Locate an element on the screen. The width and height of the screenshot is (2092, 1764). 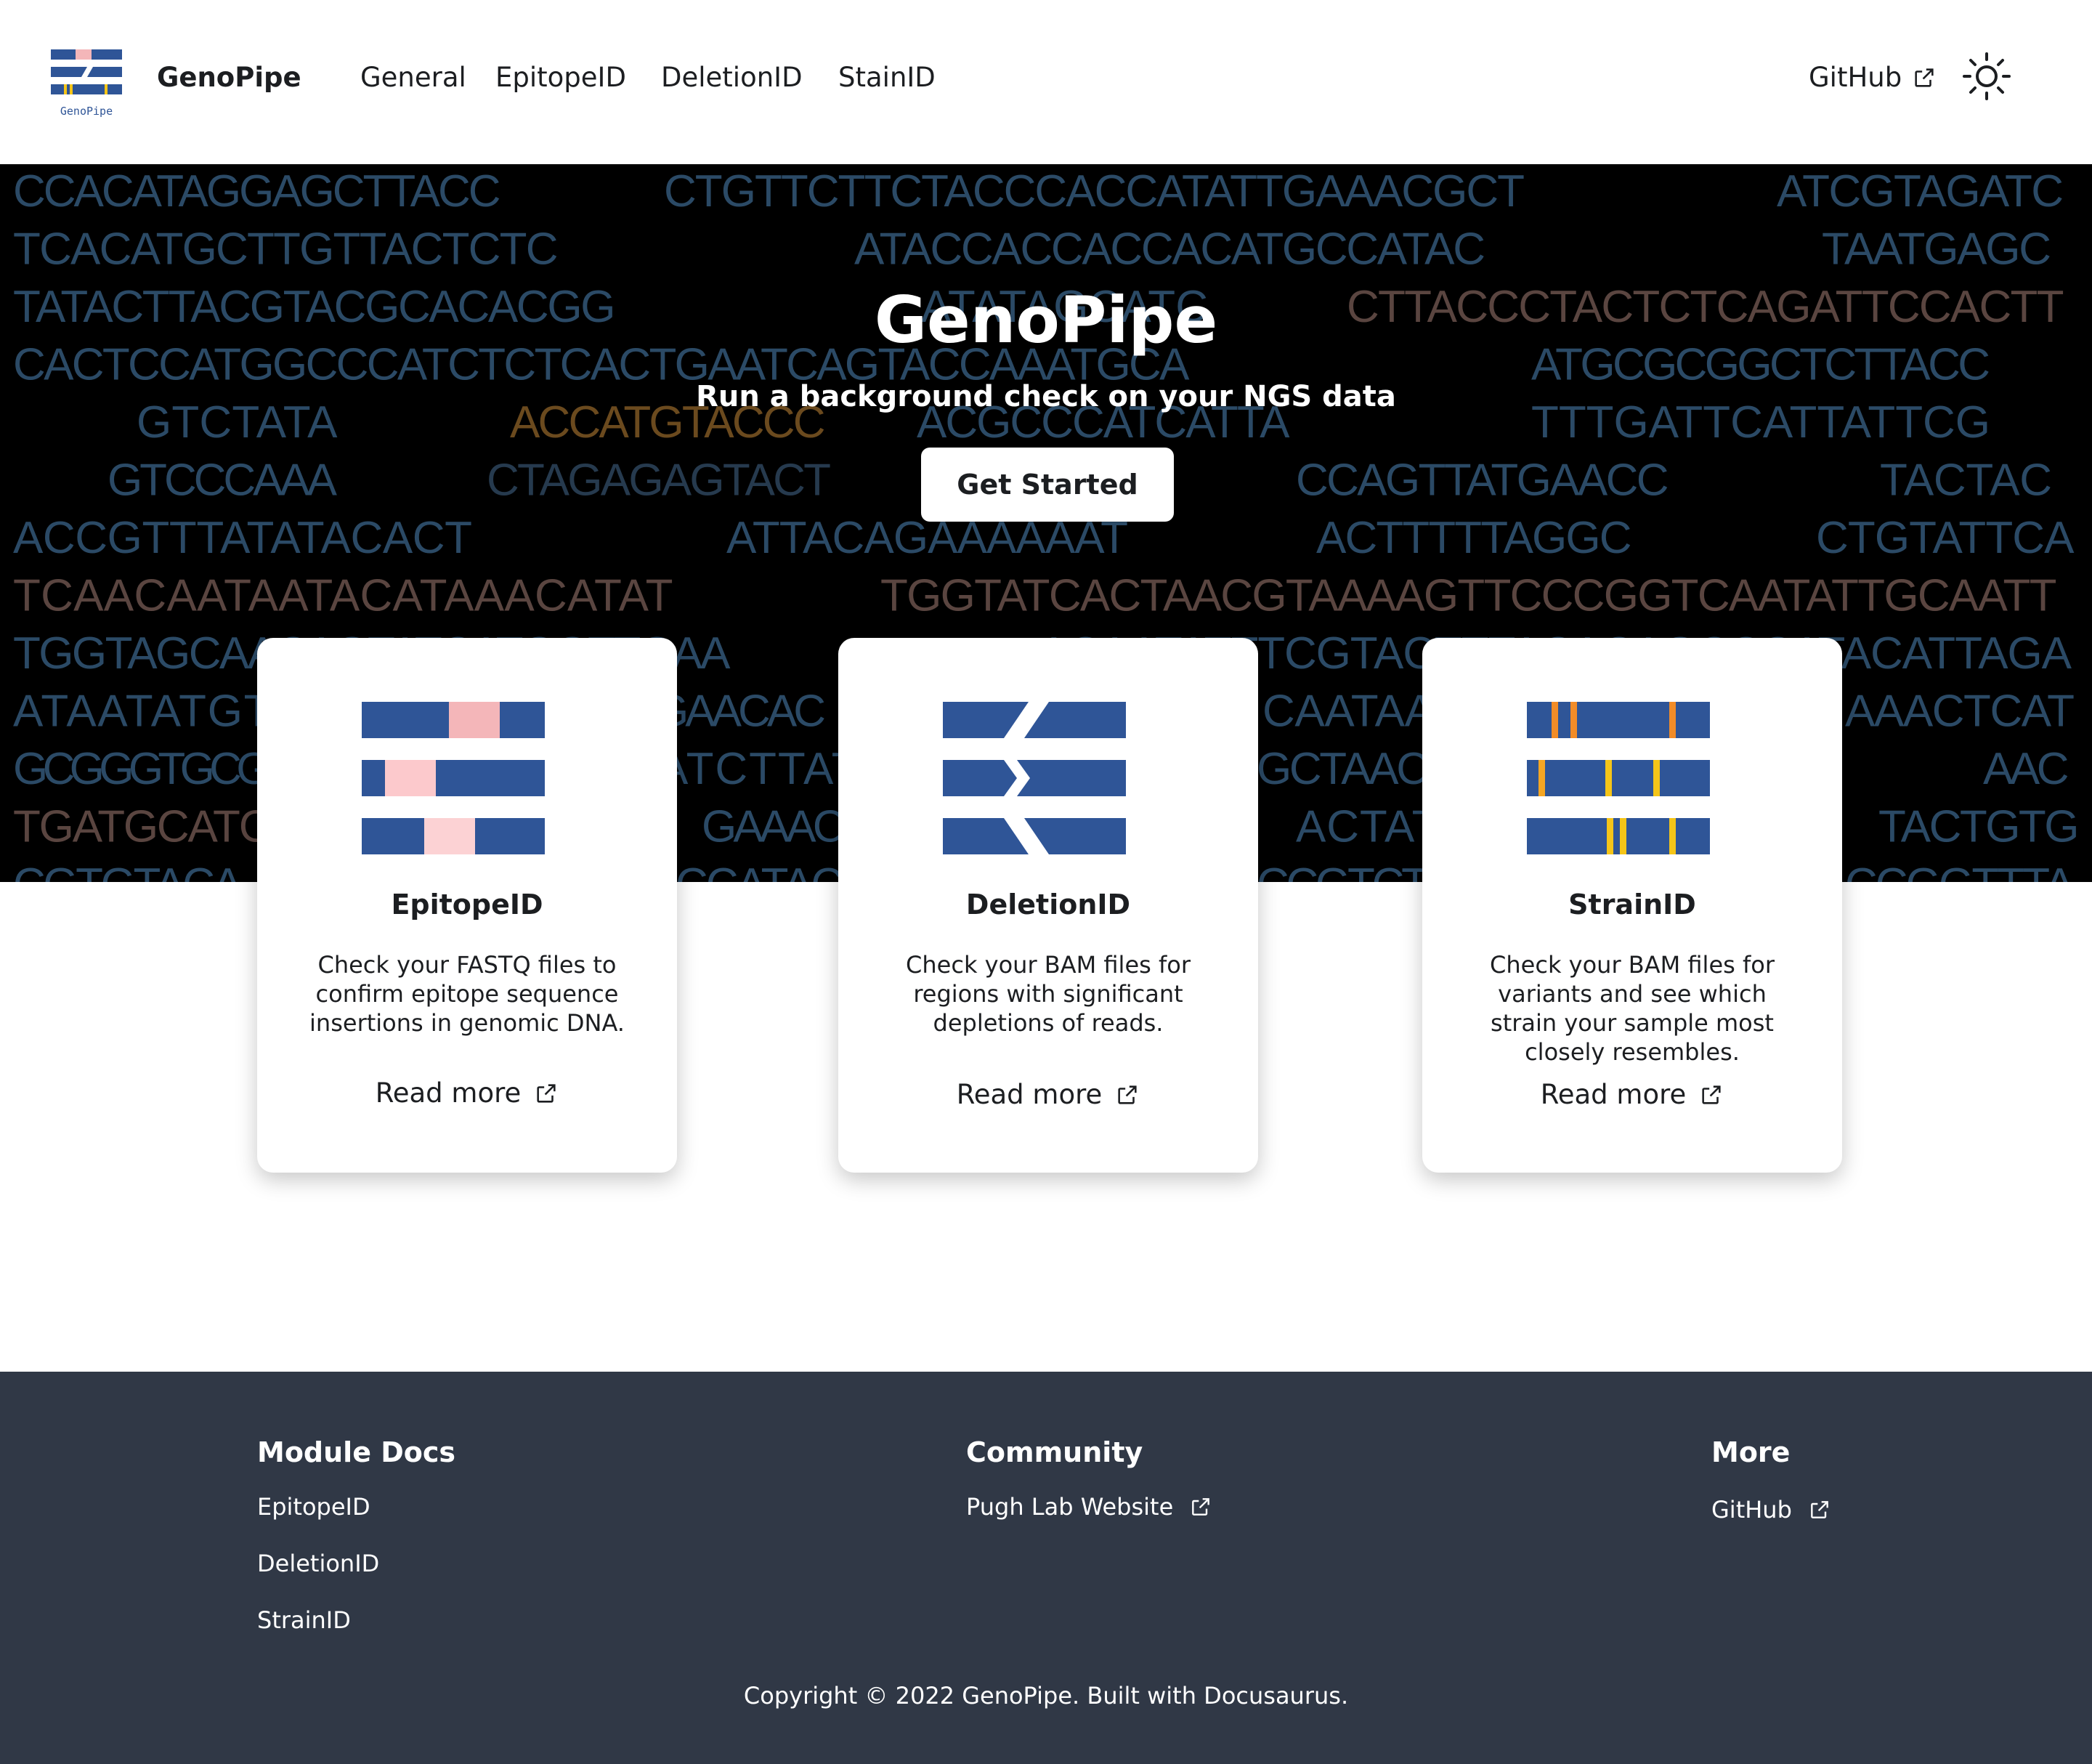
card-title: DeletionID is located at coordinates (1048, 905).